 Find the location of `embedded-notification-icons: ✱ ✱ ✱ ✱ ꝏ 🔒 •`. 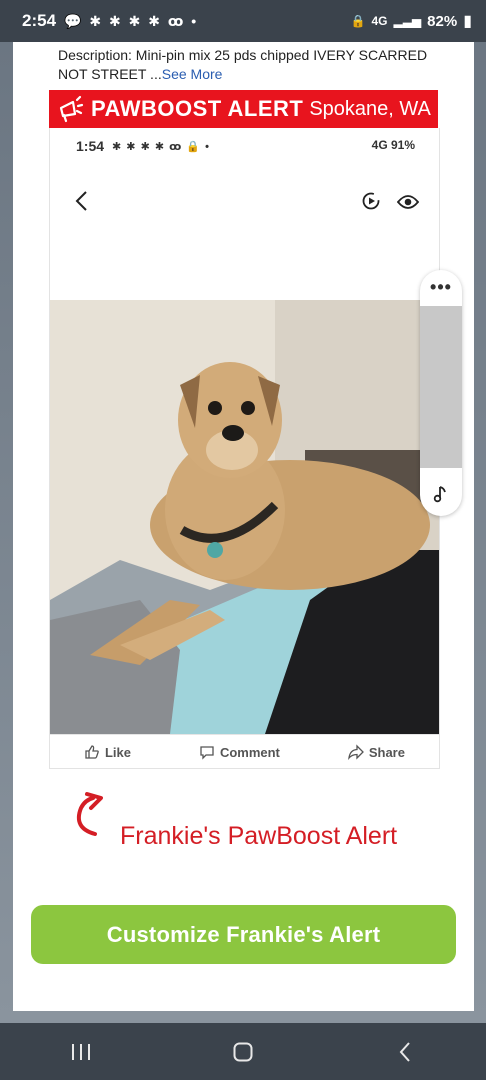

embedded-notification-icons: ✱ ✱ ✱ ✱ ꝏ 🔒 • is located at coordinates (161, 146).